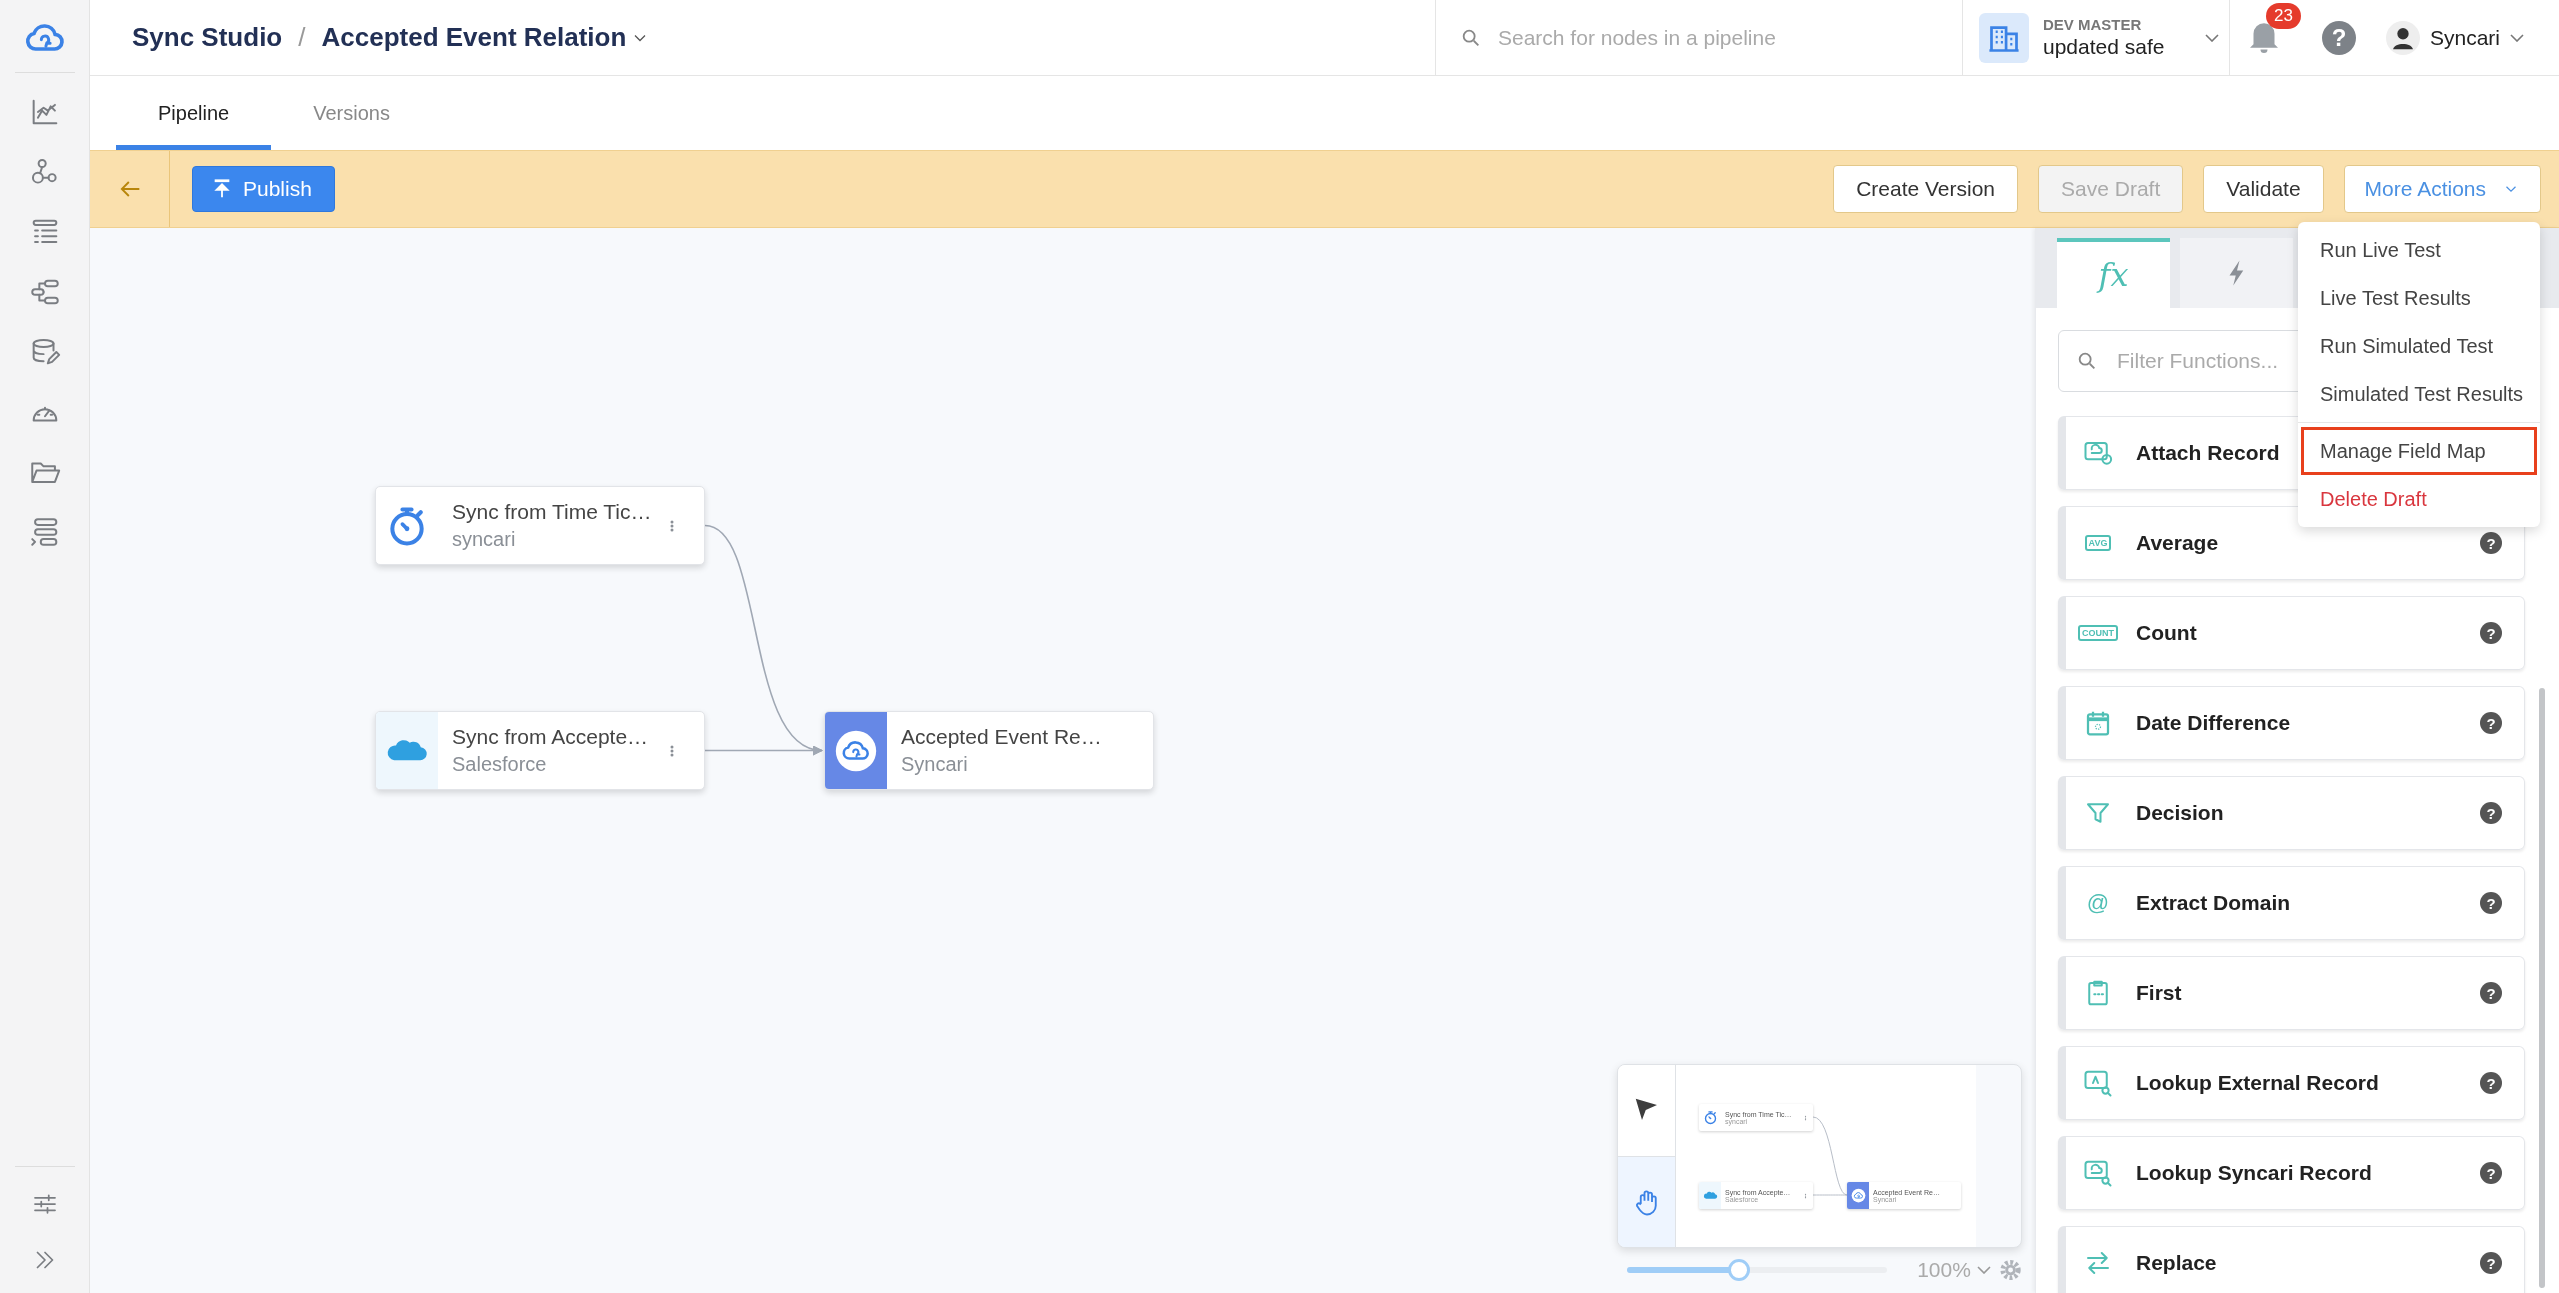  What do you see at coordinates (2291, 1259) in the screenshot?
I see `function-item: Replace ?` at bounding box center [2291, 1259].